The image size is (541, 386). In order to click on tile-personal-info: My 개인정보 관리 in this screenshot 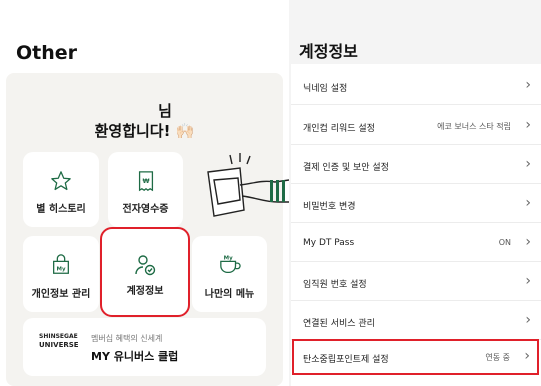, I will do `click(61, 274)`.